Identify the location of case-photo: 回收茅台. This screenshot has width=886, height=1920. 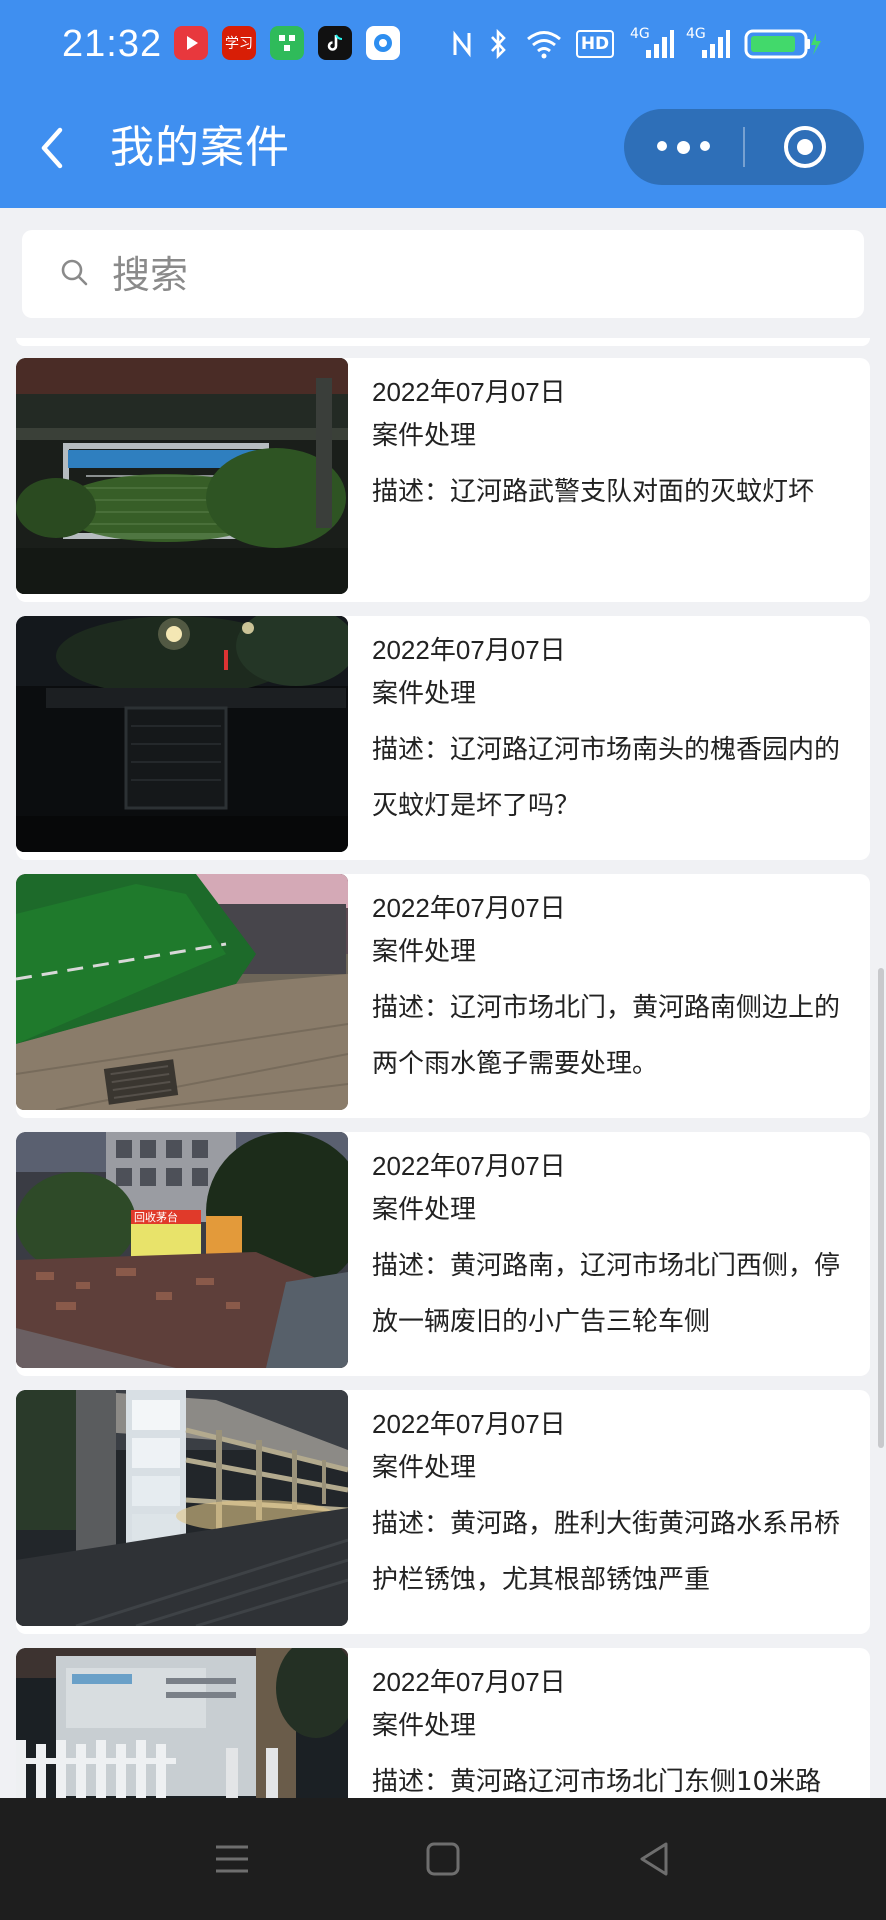
(182, 1250).